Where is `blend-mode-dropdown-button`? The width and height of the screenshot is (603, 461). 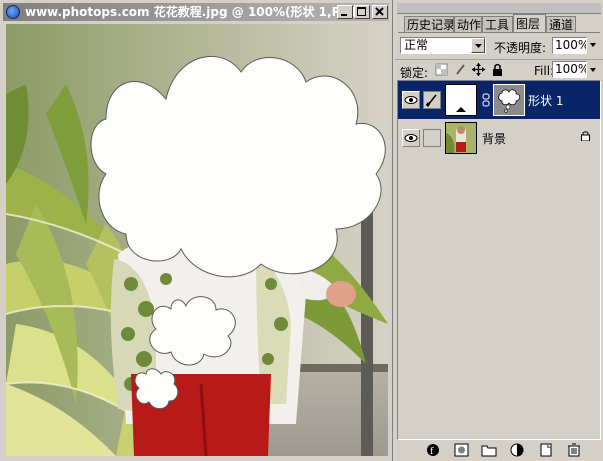
blend-mode-dropdown-button is located at coordinates (478, 45).